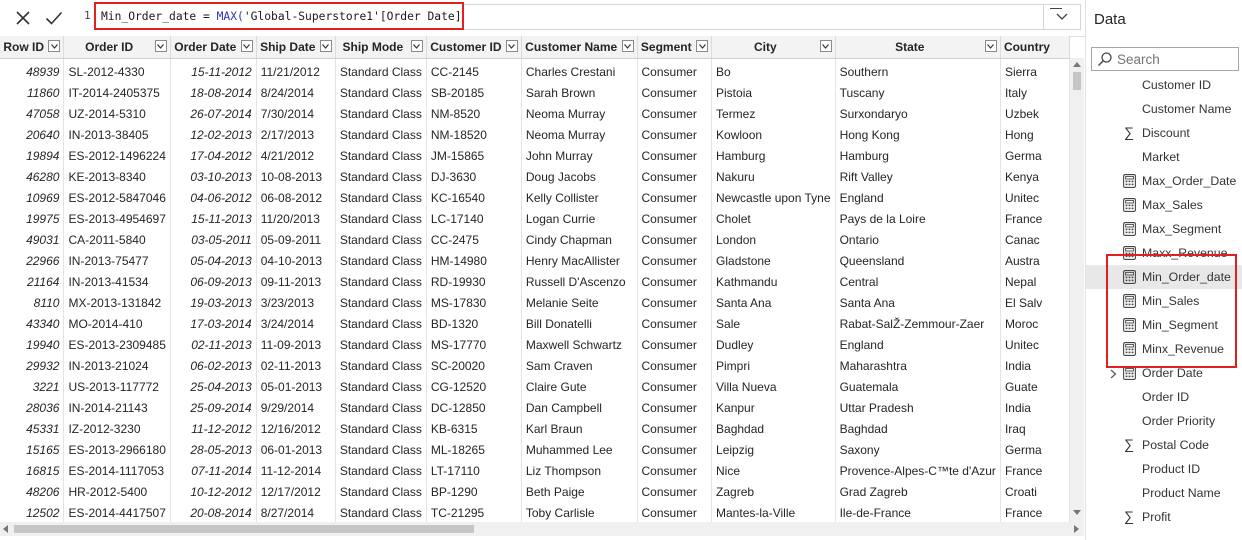 This screenshot has height=540, width=1242. I want to click on field-label: Market, so click(1161, 157).